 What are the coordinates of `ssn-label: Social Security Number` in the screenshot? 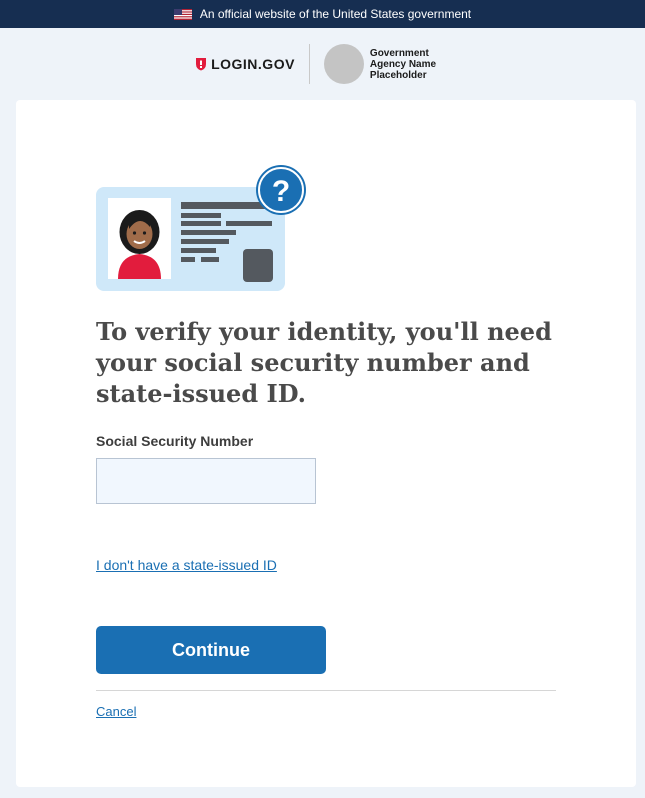 It's located at (175, 441).